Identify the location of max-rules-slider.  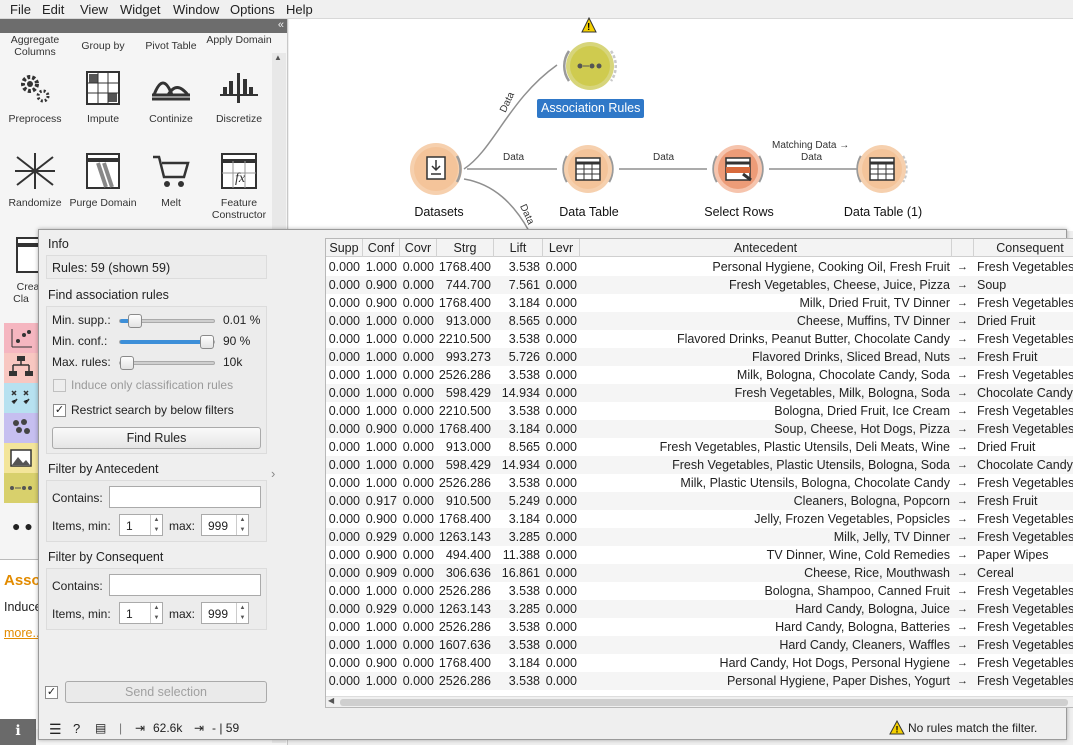
(167, 363).